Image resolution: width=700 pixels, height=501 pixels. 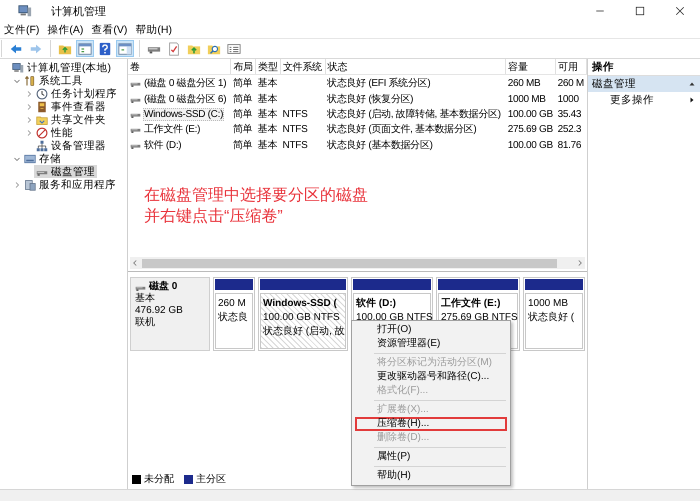 I want to click on column-header: 可用, so click(x=571, y=66).